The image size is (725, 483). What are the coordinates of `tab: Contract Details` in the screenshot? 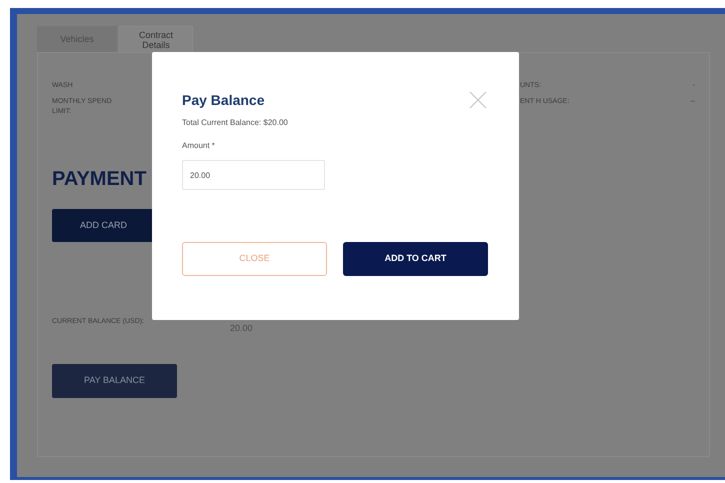 It's located at (156, 39).